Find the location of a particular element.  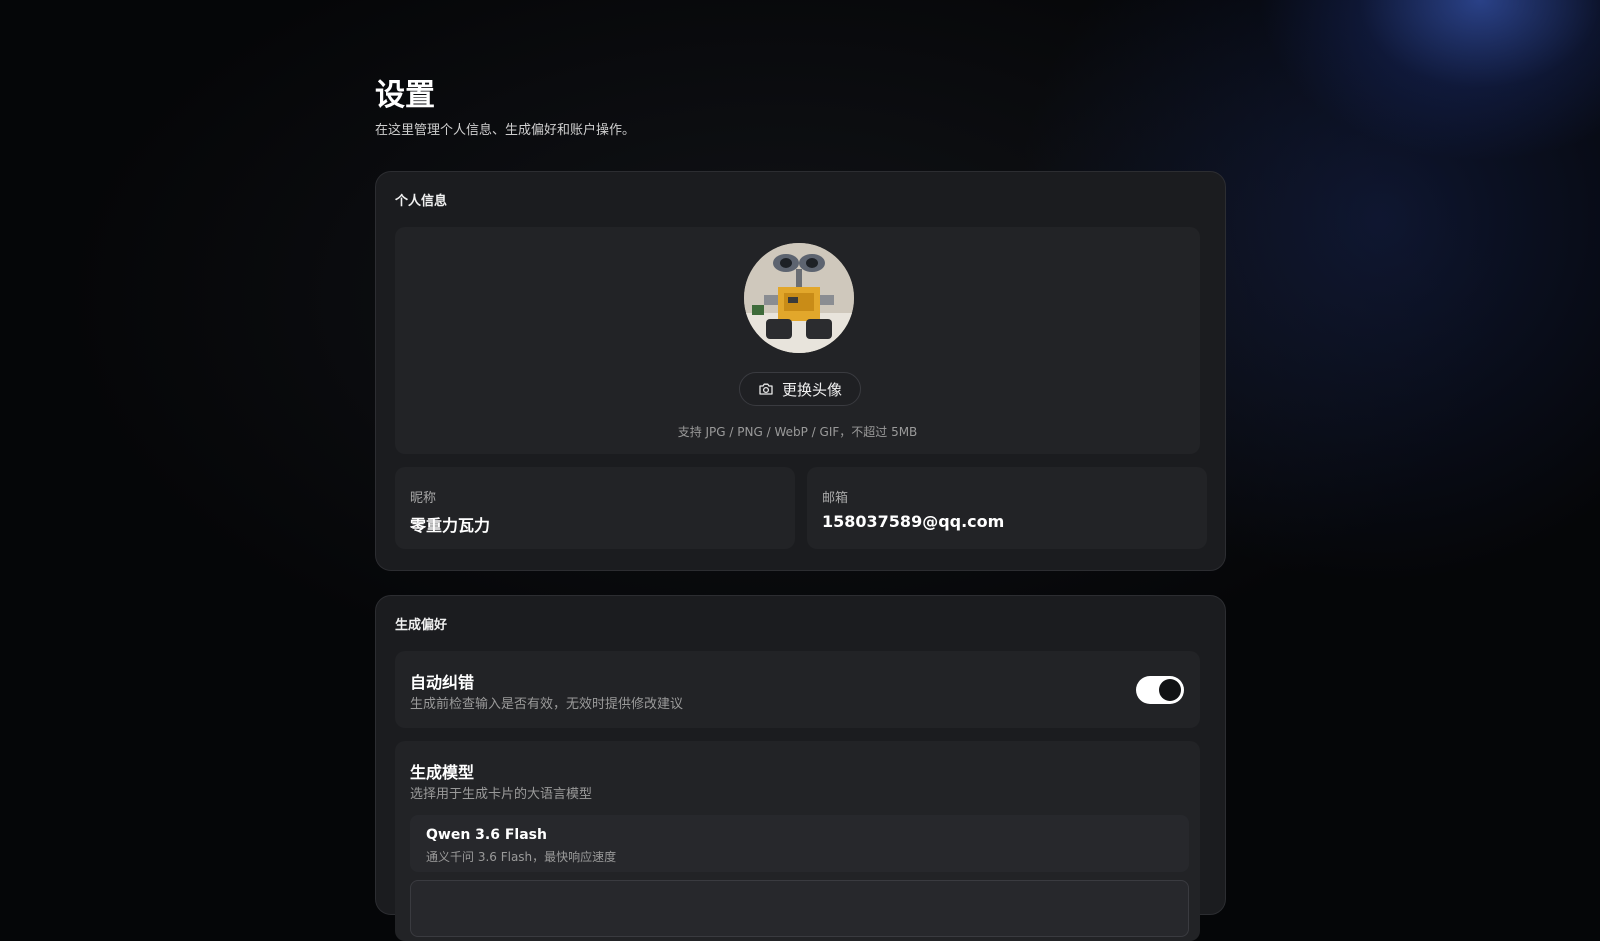

auto-correct-row: 自动纠错 生成前检查输入是否有效，无效时提供修改建议 is located at coordinates (797, 689).